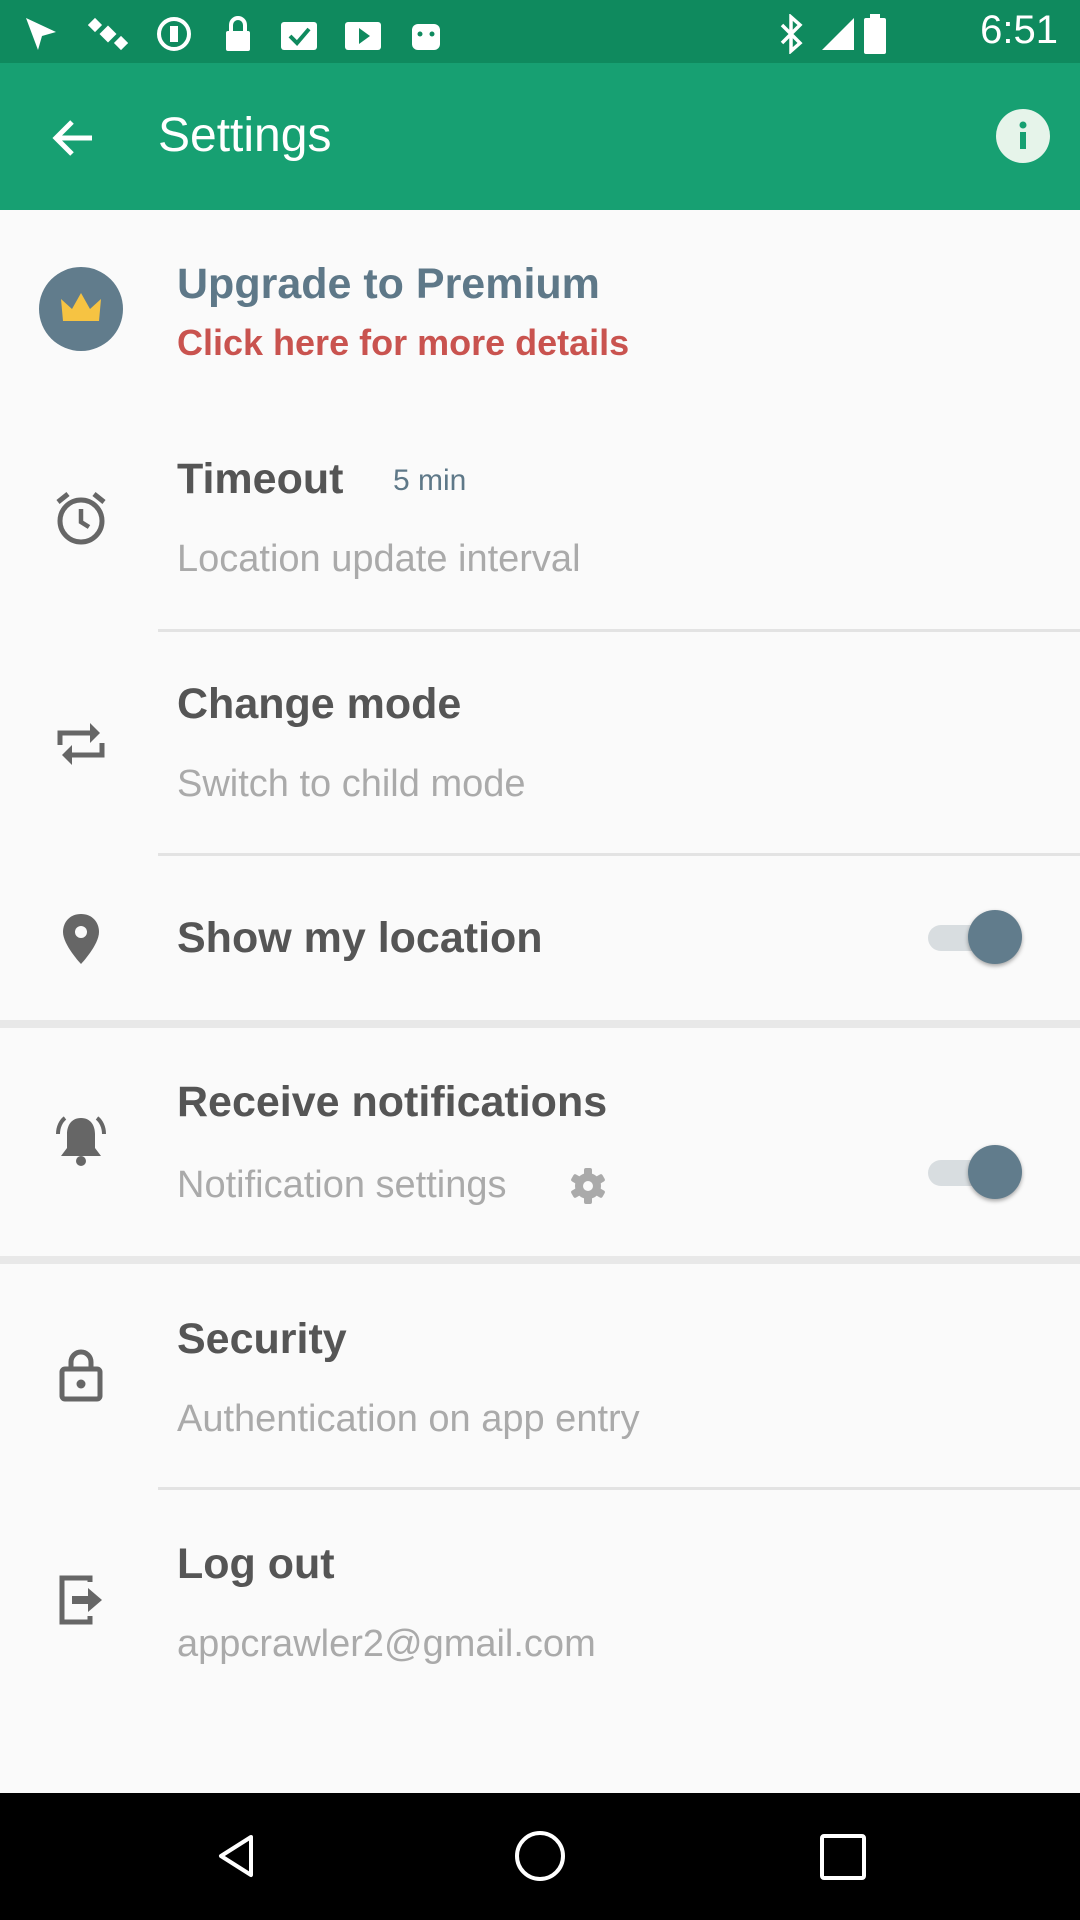 This screenshot has width=1080, height=1920. I want to click on premium-badge, so click(81, 309).